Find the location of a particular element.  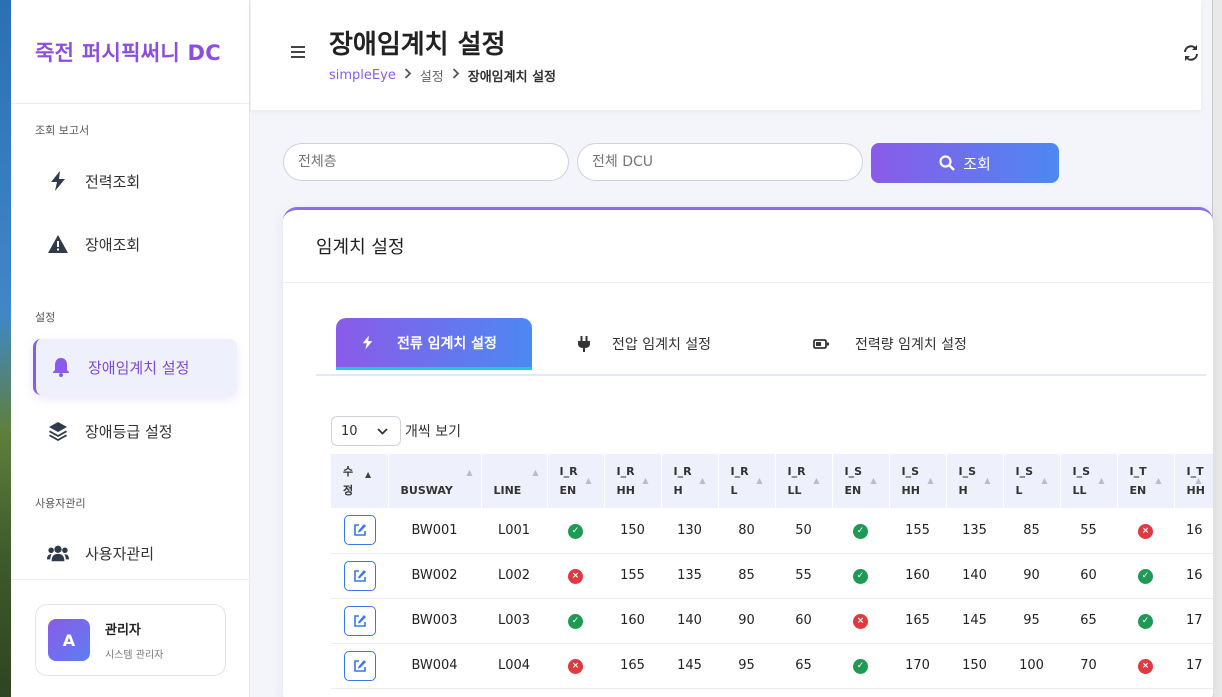

search-icon is located at coordinates (947, 163).